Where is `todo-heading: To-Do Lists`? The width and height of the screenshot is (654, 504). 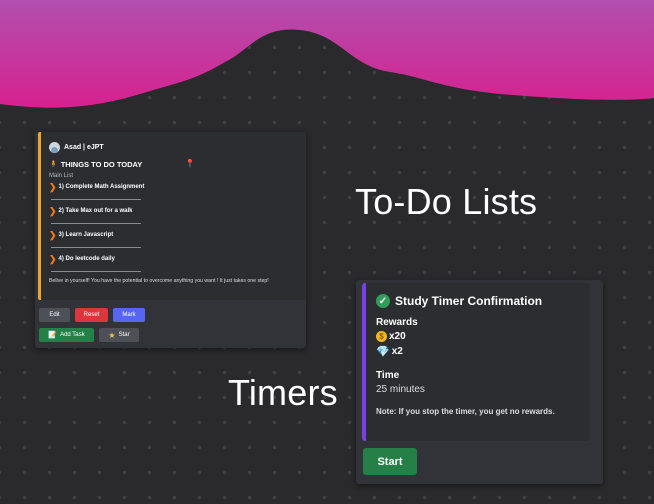
todo-heading: To-Do Lists is located at coordinates (446, 201).